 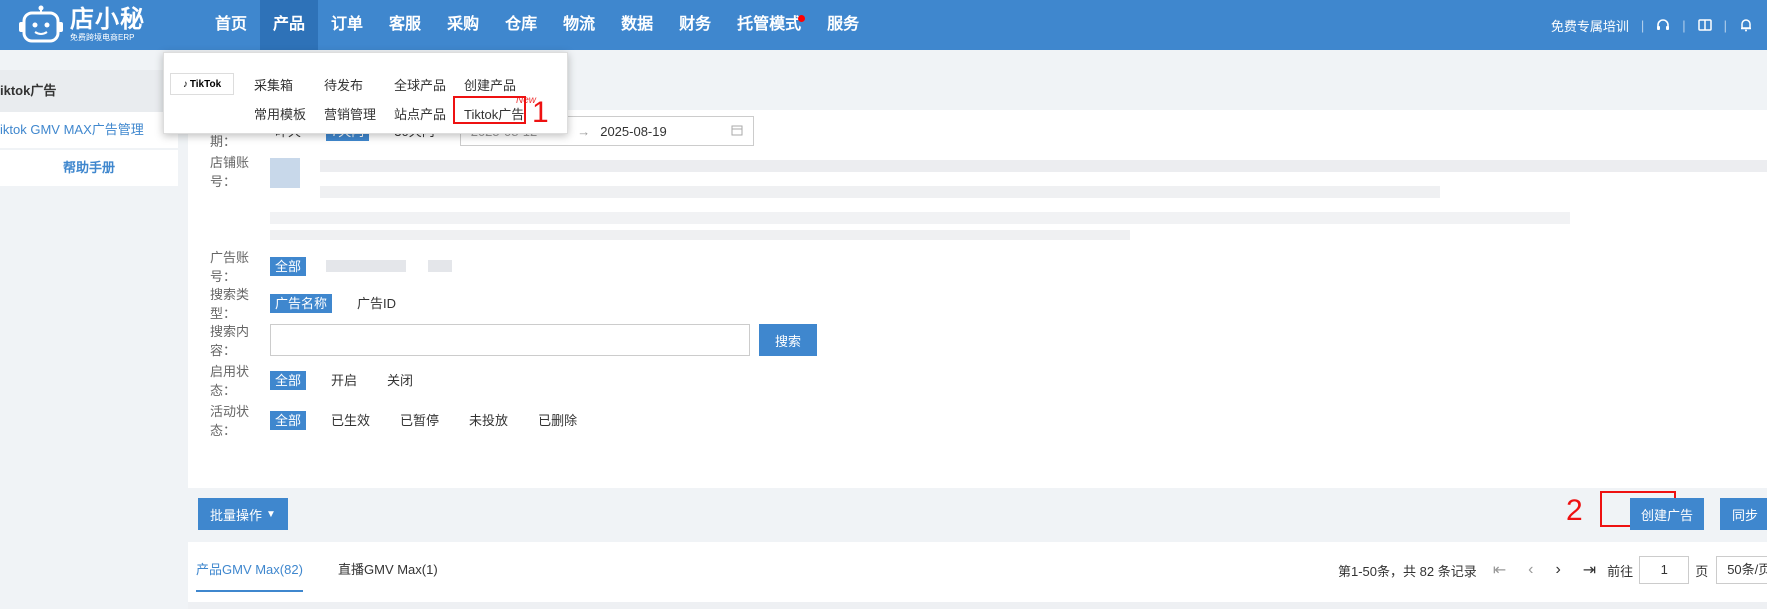 I want to click on activity-status-label: 活动状态：, so click(x=230, y=421).